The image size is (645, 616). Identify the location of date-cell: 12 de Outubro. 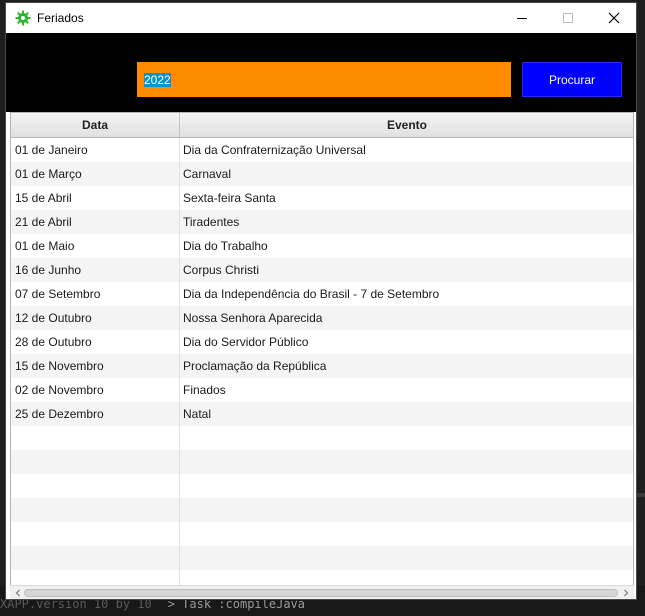
(95, 318).